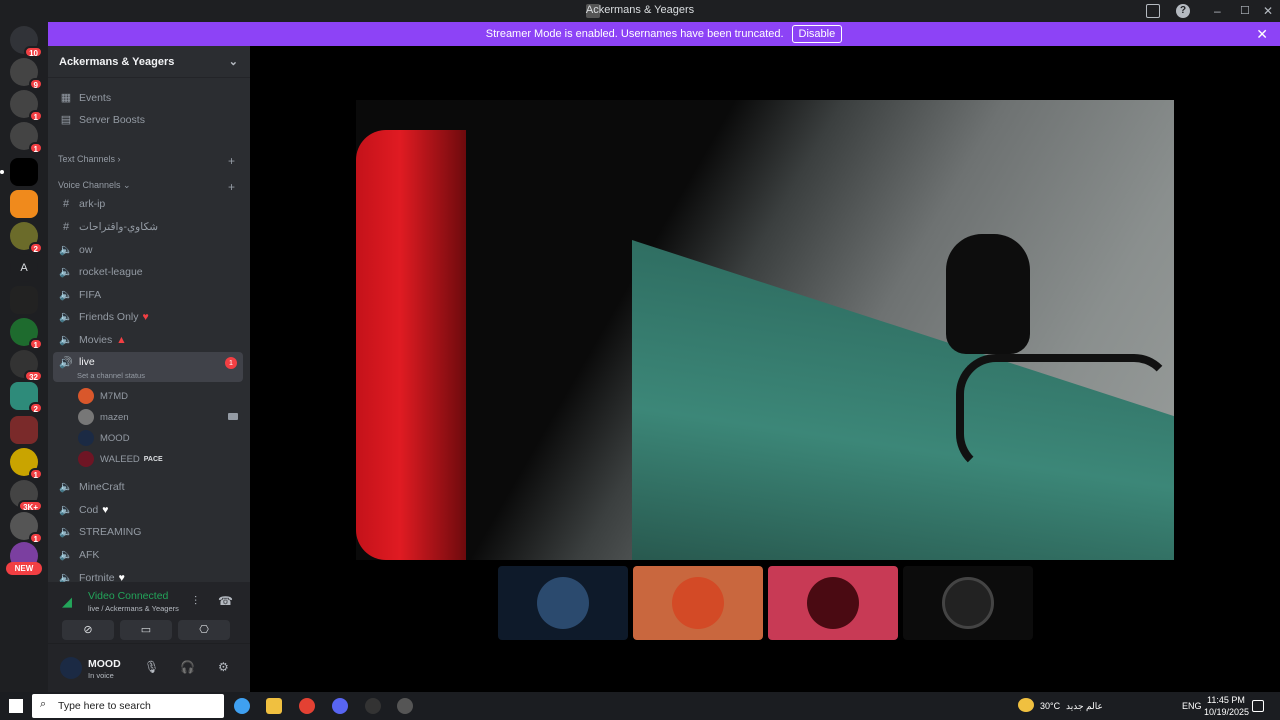 The height and width of the screenshot is (720, 1280). What do you see at coordinates (66, 363) in the screenshot?
I see `speaker-icon: 🔊` at bounding box center [66, 363].